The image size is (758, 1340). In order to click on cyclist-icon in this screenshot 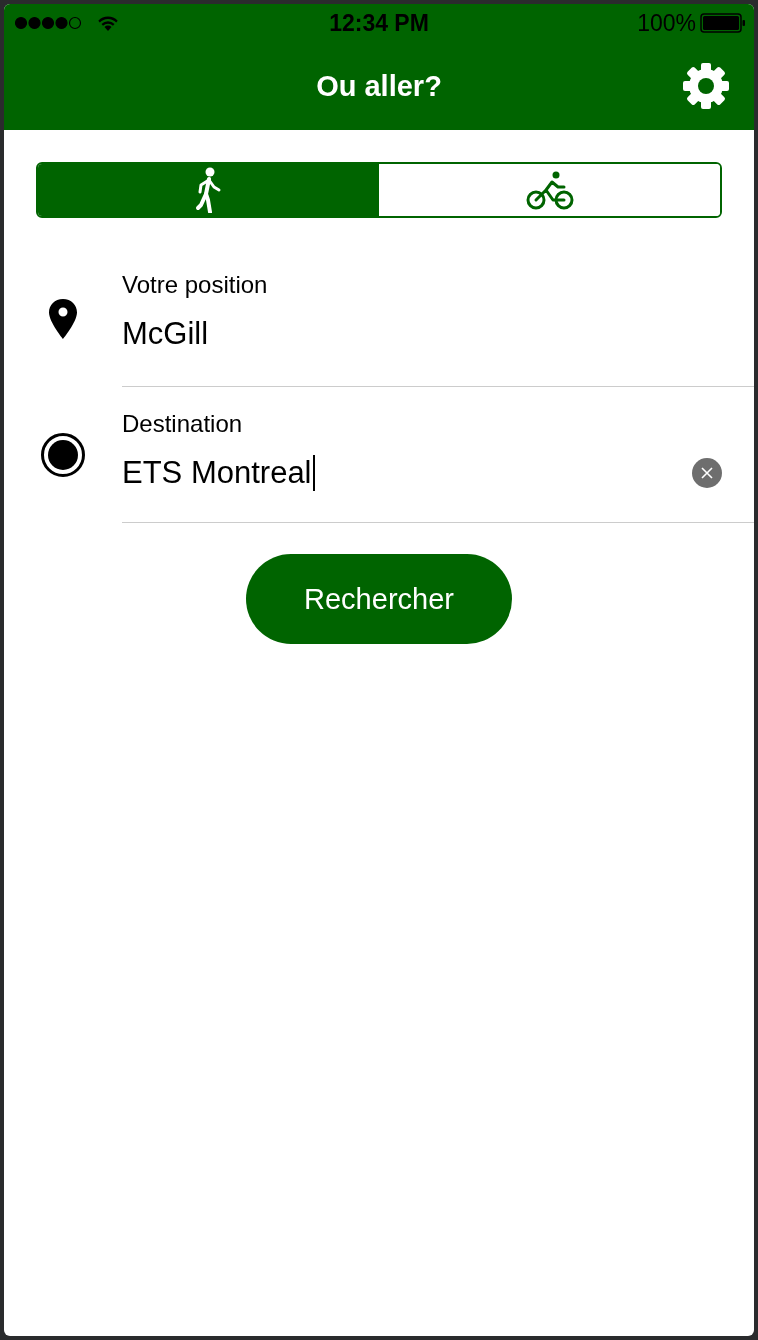, I will do `click(549, 190)`.